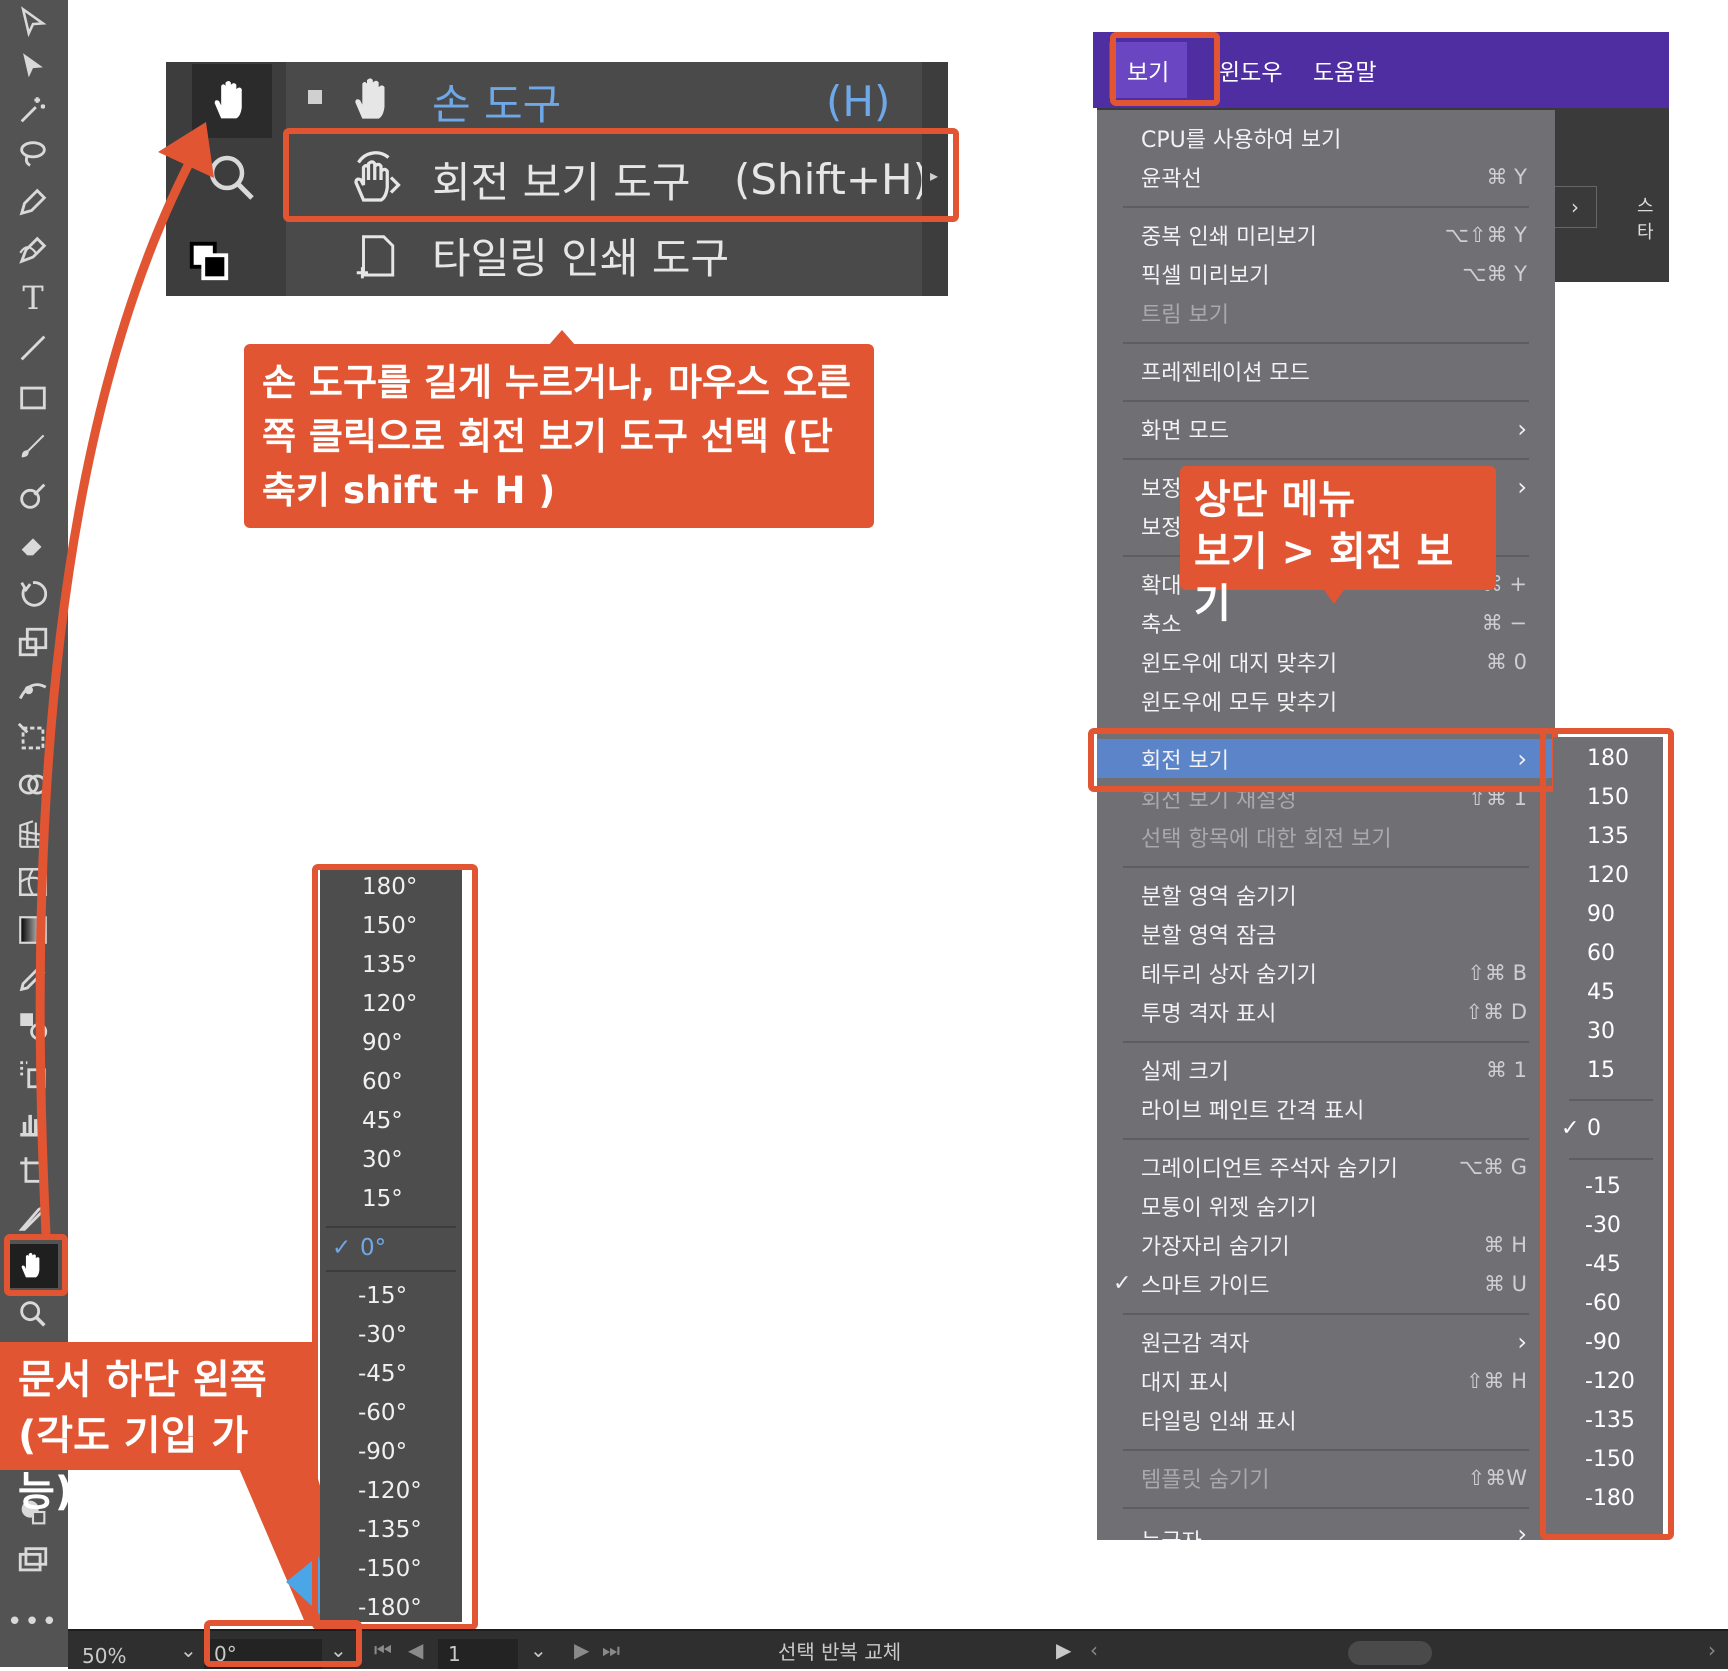 The width and height of the screenshot is (1728, 1671). Describe the element at coordinates (1326, 1108) in the screenshot. I see `menu-item: 라이브 페인트 간격 표시` at that location.